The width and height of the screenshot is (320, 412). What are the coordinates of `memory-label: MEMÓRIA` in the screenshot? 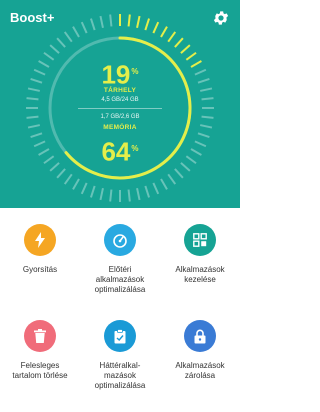 It's located at (120, 127).